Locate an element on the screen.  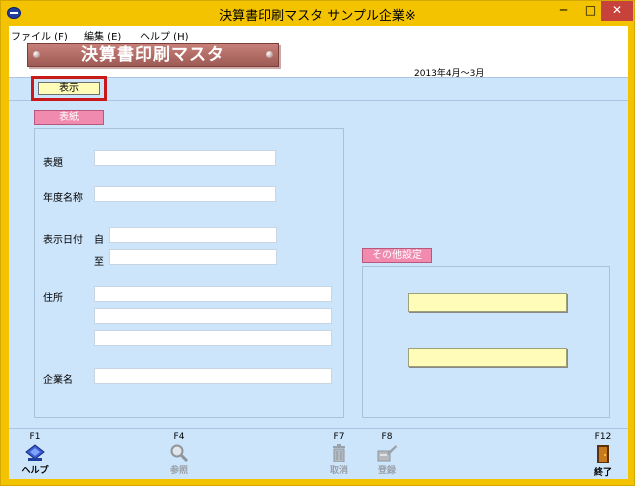
help-book-icon is located at coordinates (35, 452).